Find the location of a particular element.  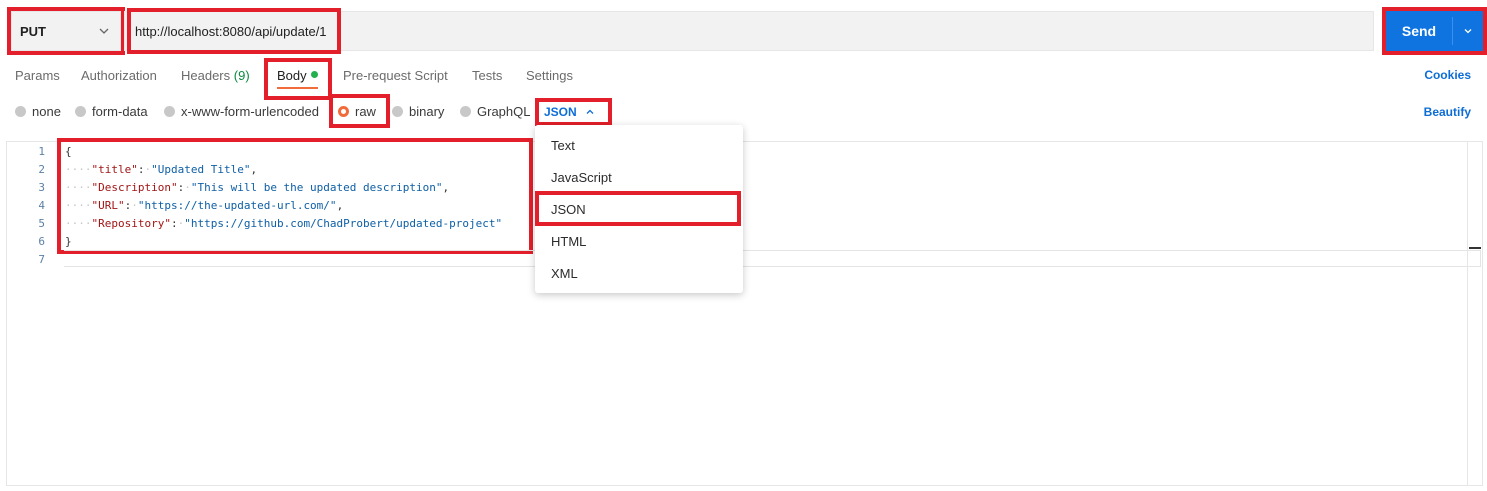

beautify-link: Beautify is located at coordinates (1447, 112).